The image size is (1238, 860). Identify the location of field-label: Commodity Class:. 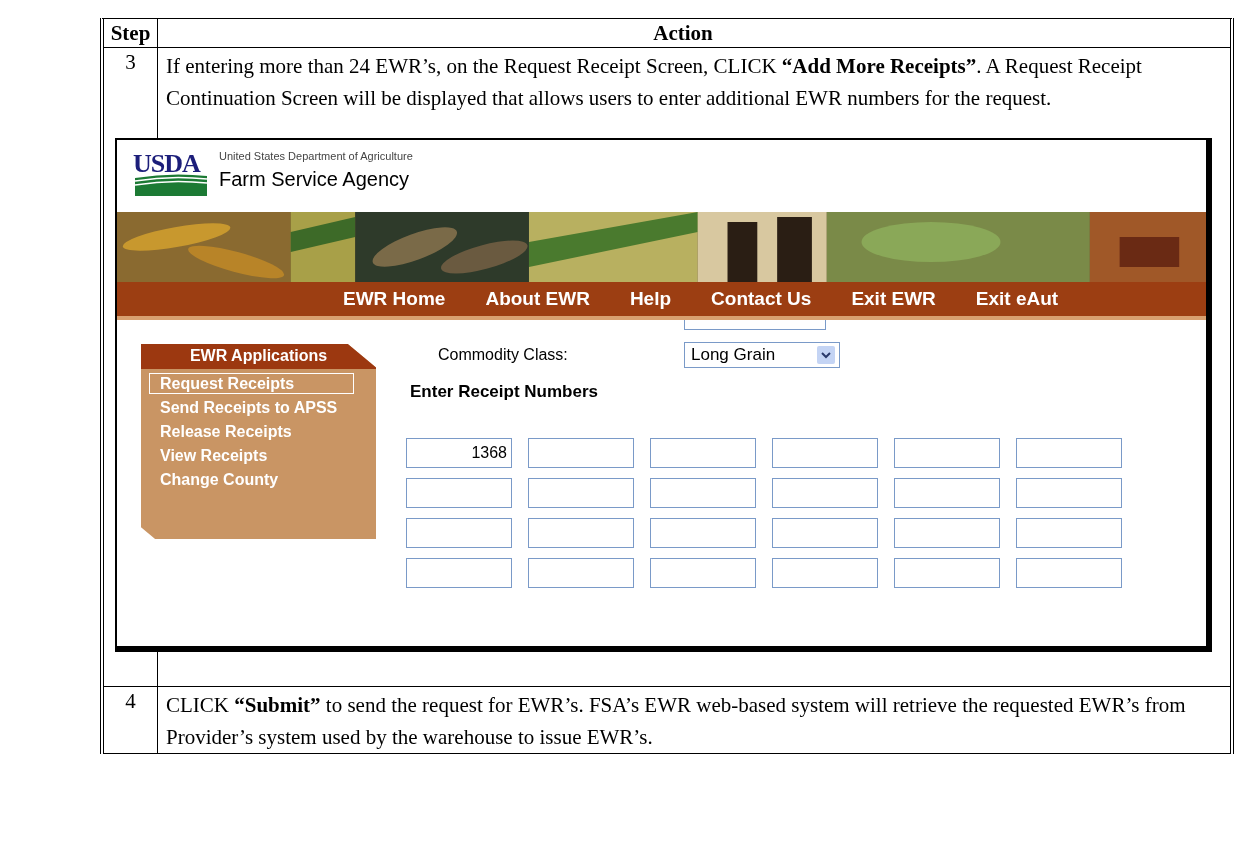
(503, 355).